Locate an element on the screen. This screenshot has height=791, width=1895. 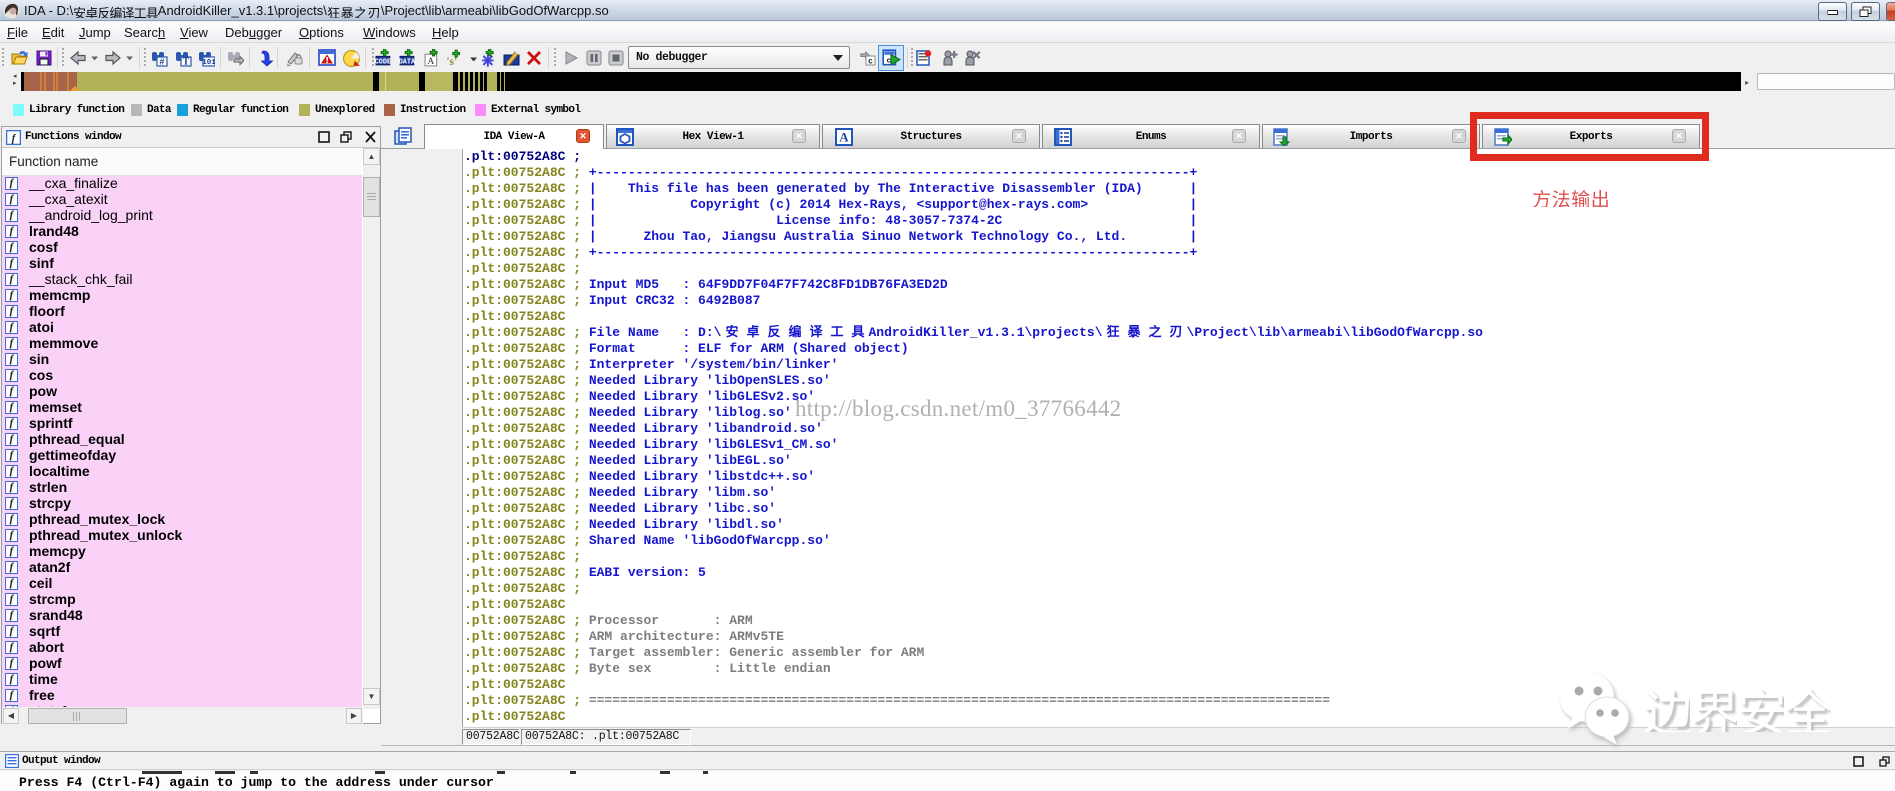
svg-text: T is located at coordinates (186, 62).